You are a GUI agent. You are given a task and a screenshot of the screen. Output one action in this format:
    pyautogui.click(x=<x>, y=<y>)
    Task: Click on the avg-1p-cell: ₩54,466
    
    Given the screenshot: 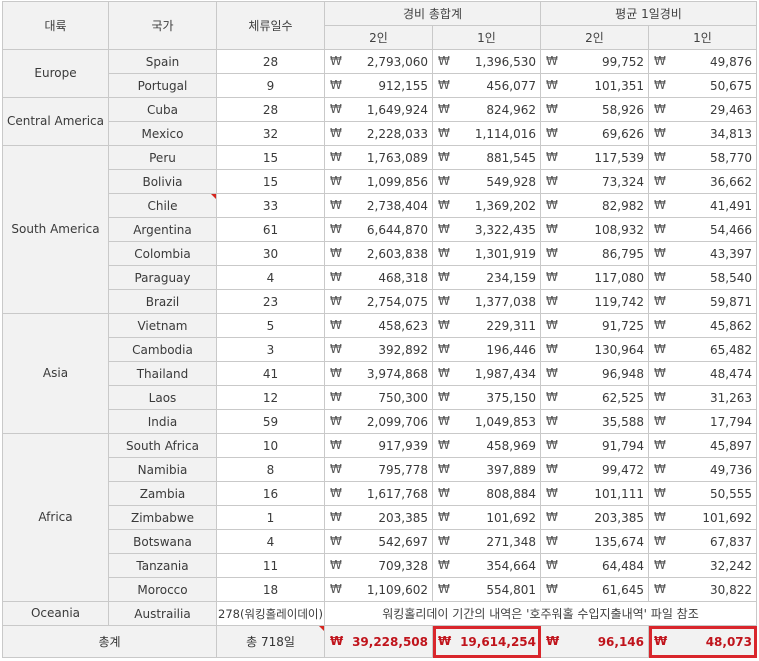 What is the action you would take?
    pyautogui.click(x=702, y=229)
    